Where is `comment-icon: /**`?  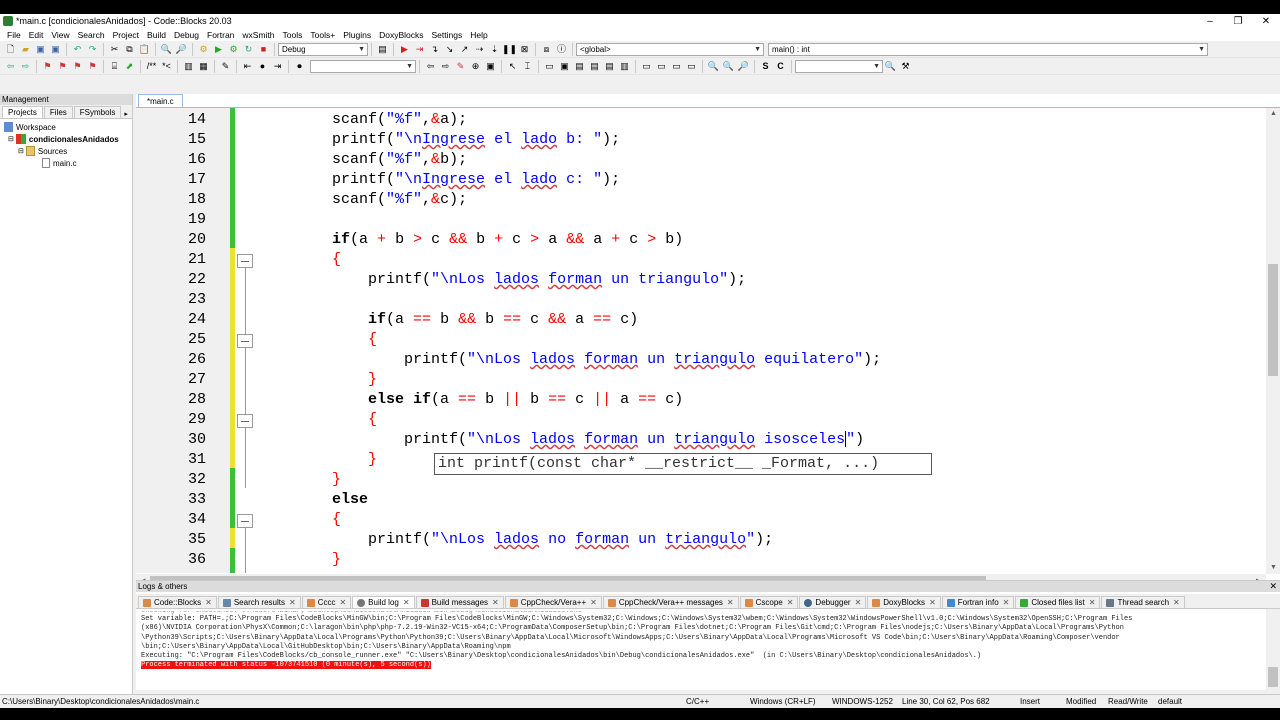 comment-icon: /** is located at coordinates (152, 66).